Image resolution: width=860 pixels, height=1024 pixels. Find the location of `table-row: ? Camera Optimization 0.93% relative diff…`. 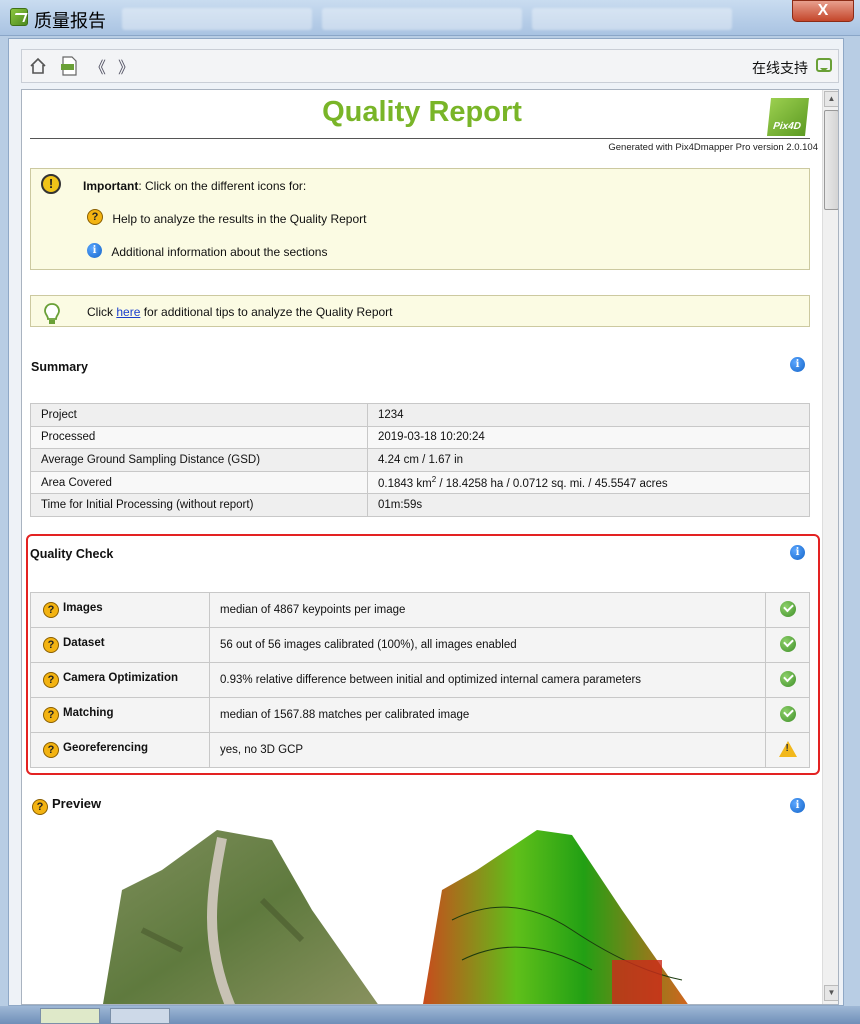

table-row: ? Camera Optimization 0.93% relative diff… is located at coordinates (420, 680).